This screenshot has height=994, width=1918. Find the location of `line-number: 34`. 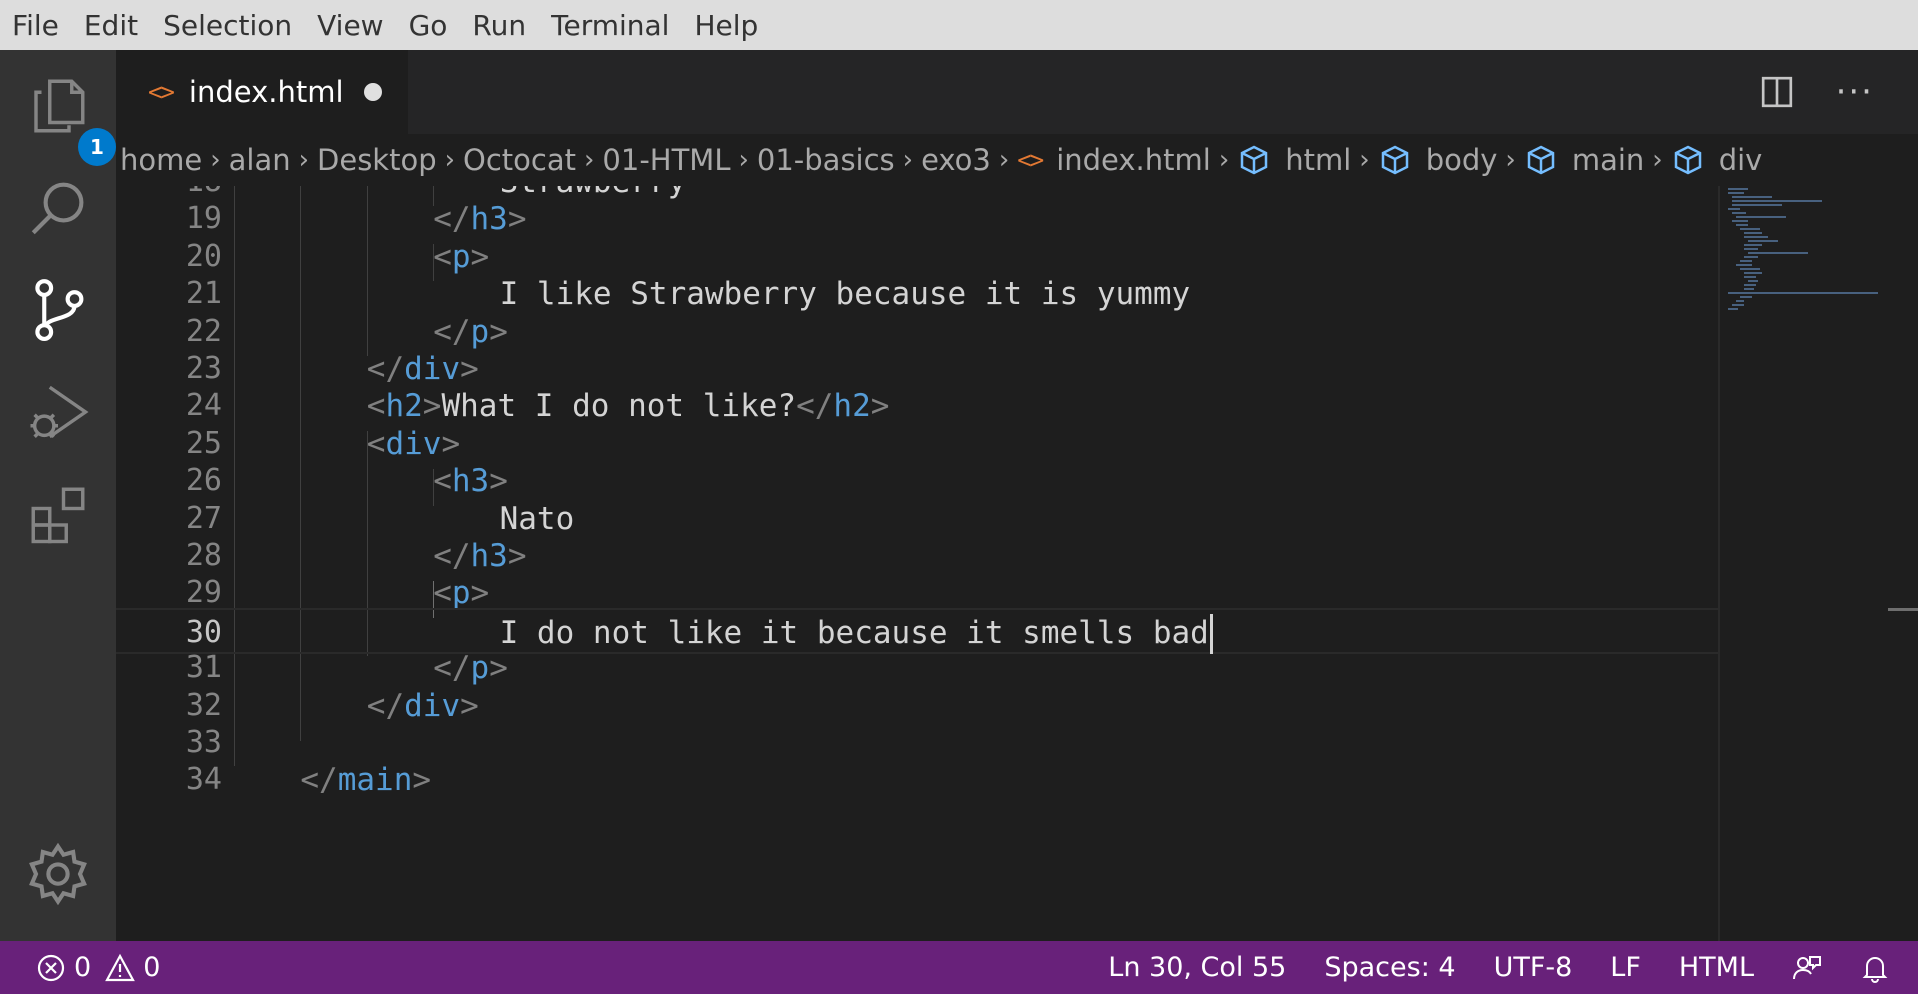

line-number: 34 is located at coordinates (203, 780).